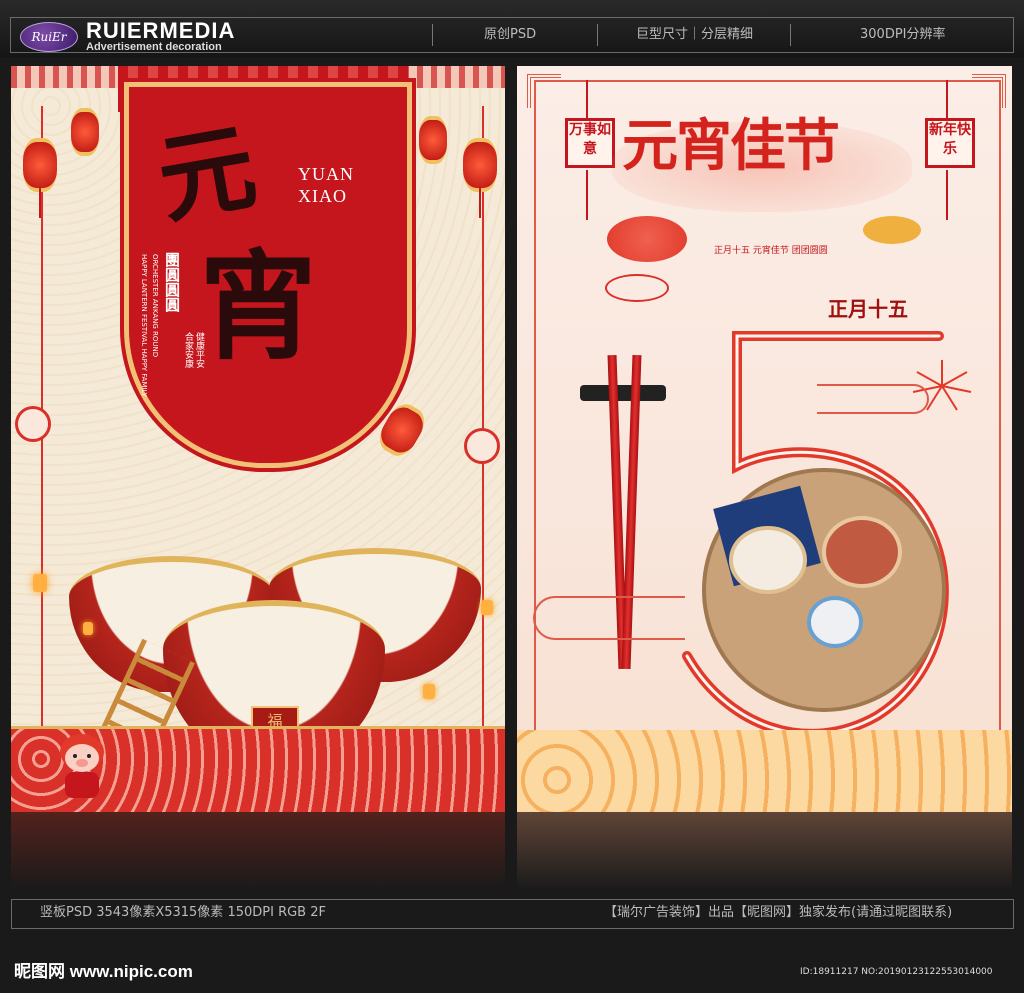 The width and height of the screenshot is (1024, 993). What do you see at coordinates (199, 350) in the screenshot?
I see `vertical-chinese-3: 健康平安` at bounding box center [199, 350].